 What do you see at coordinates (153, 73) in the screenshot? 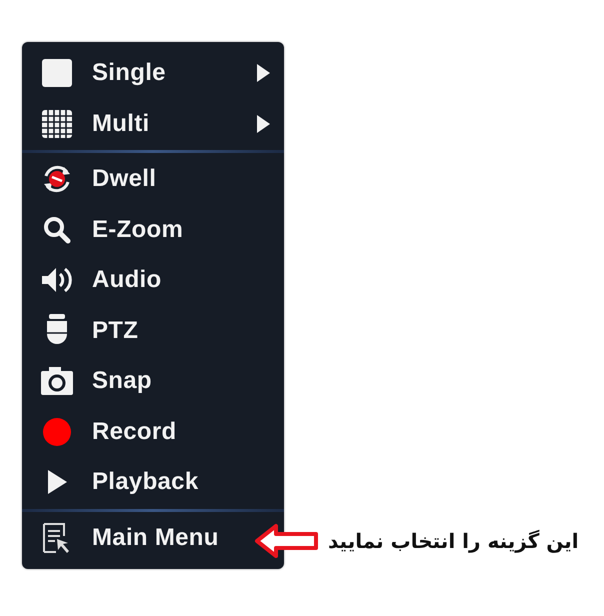
I see `menu-item: Single` at bounding box center [153, 73].